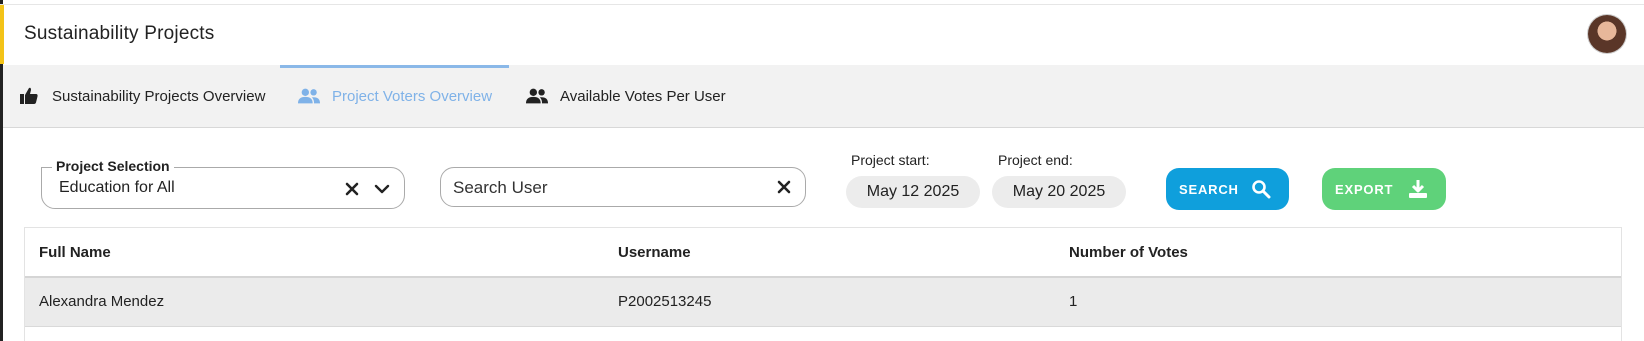  I want to click on export-button: EXPORT, so click(1384, 189).